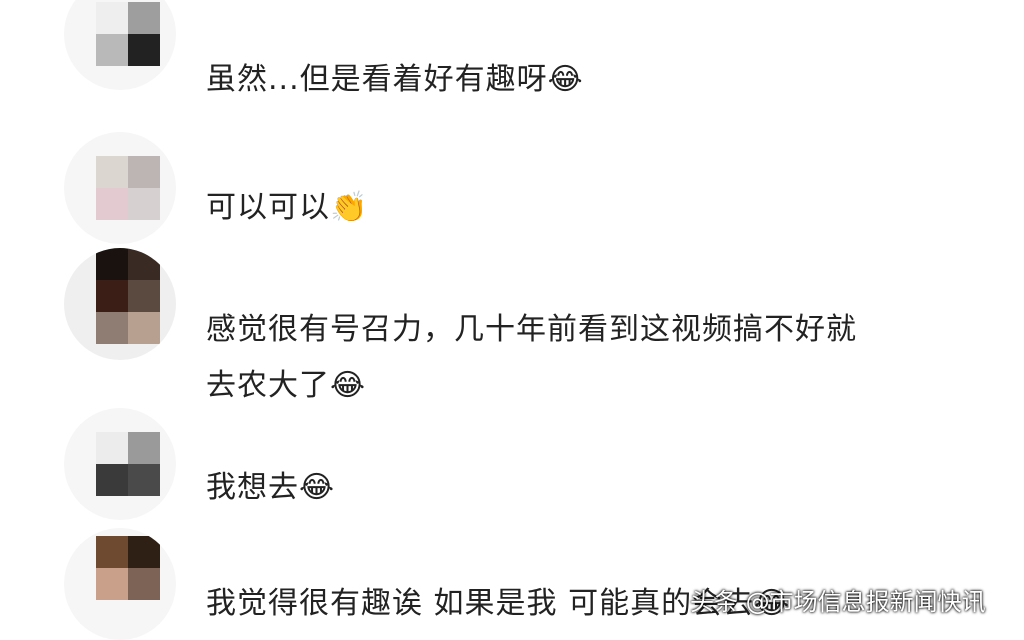 The image size is (1024, 640). Describe the element at coordinates (268, 385) in the screenshot. I see `comment-text-content: 去农大了` at that location.